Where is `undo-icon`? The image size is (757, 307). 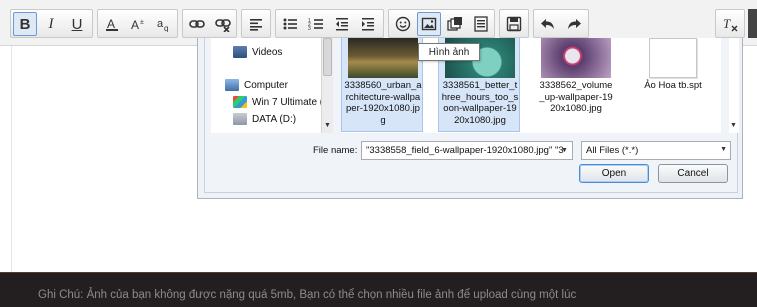 undo-icon is located at coordinates (547, 24).